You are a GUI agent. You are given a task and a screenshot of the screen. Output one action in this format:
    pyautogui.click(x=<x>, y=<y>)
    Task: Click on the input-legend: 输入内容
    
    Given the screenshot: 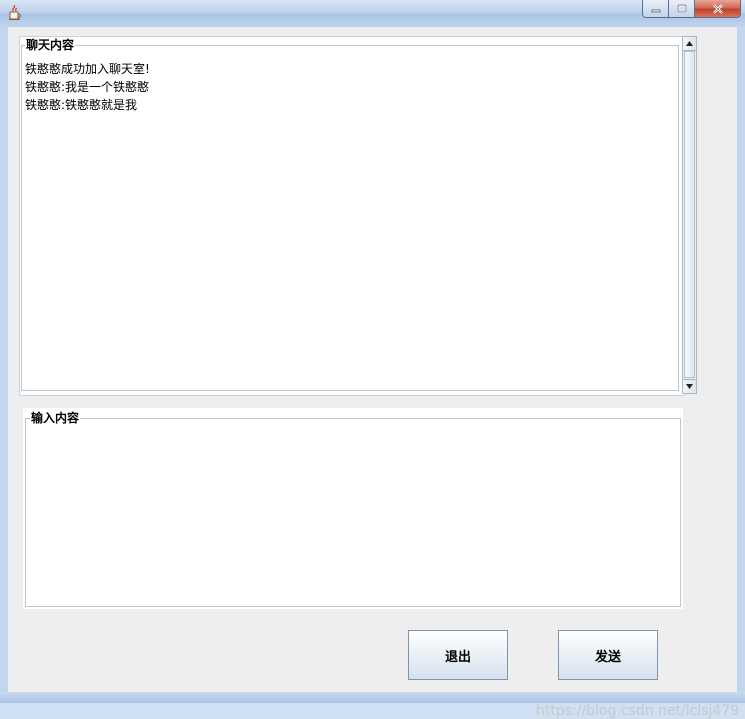 What is the action you would take?
    pyautogui.click(x=55, y=418)
    